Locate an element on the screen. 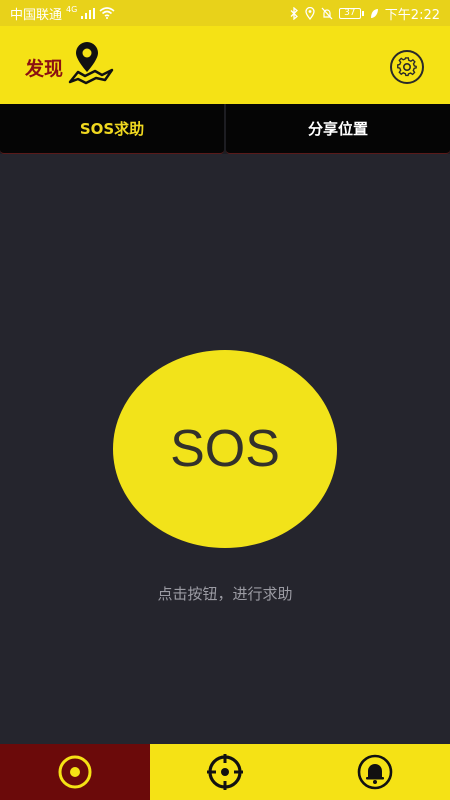 The image size is (450, 800). bluetooth-icon is located at coordinates (294, 13).